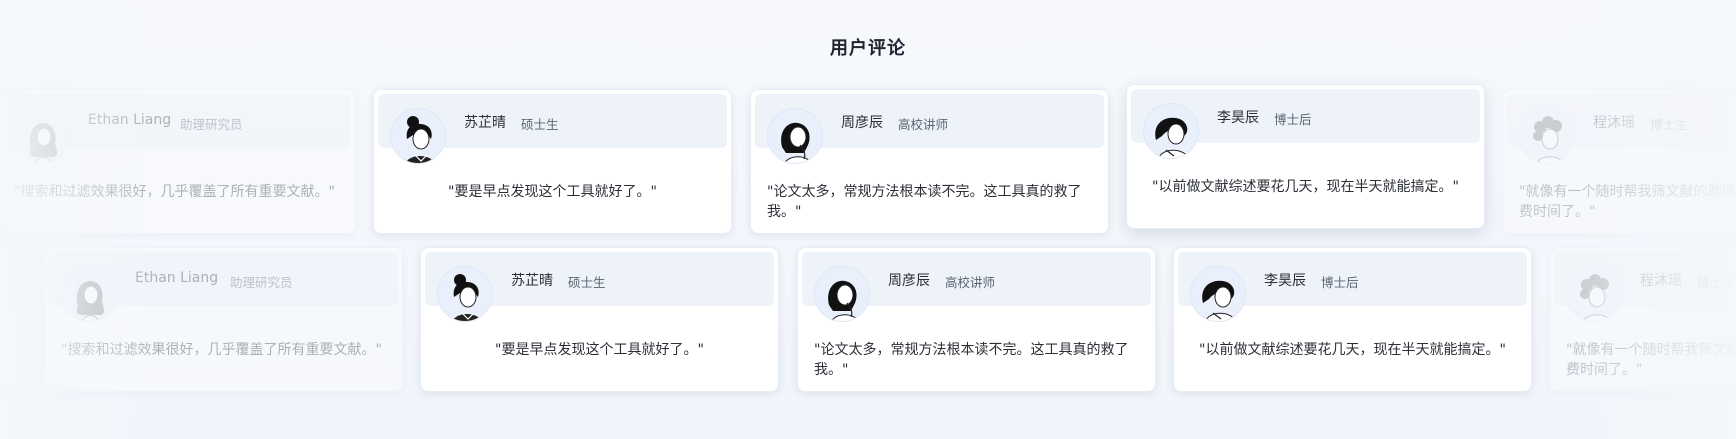 The height and width of the screenshot is (439, 1736). What do you see at coordinates (9, 279) in the screenshot?
I see `card-header` at bounding box center [9, 279].